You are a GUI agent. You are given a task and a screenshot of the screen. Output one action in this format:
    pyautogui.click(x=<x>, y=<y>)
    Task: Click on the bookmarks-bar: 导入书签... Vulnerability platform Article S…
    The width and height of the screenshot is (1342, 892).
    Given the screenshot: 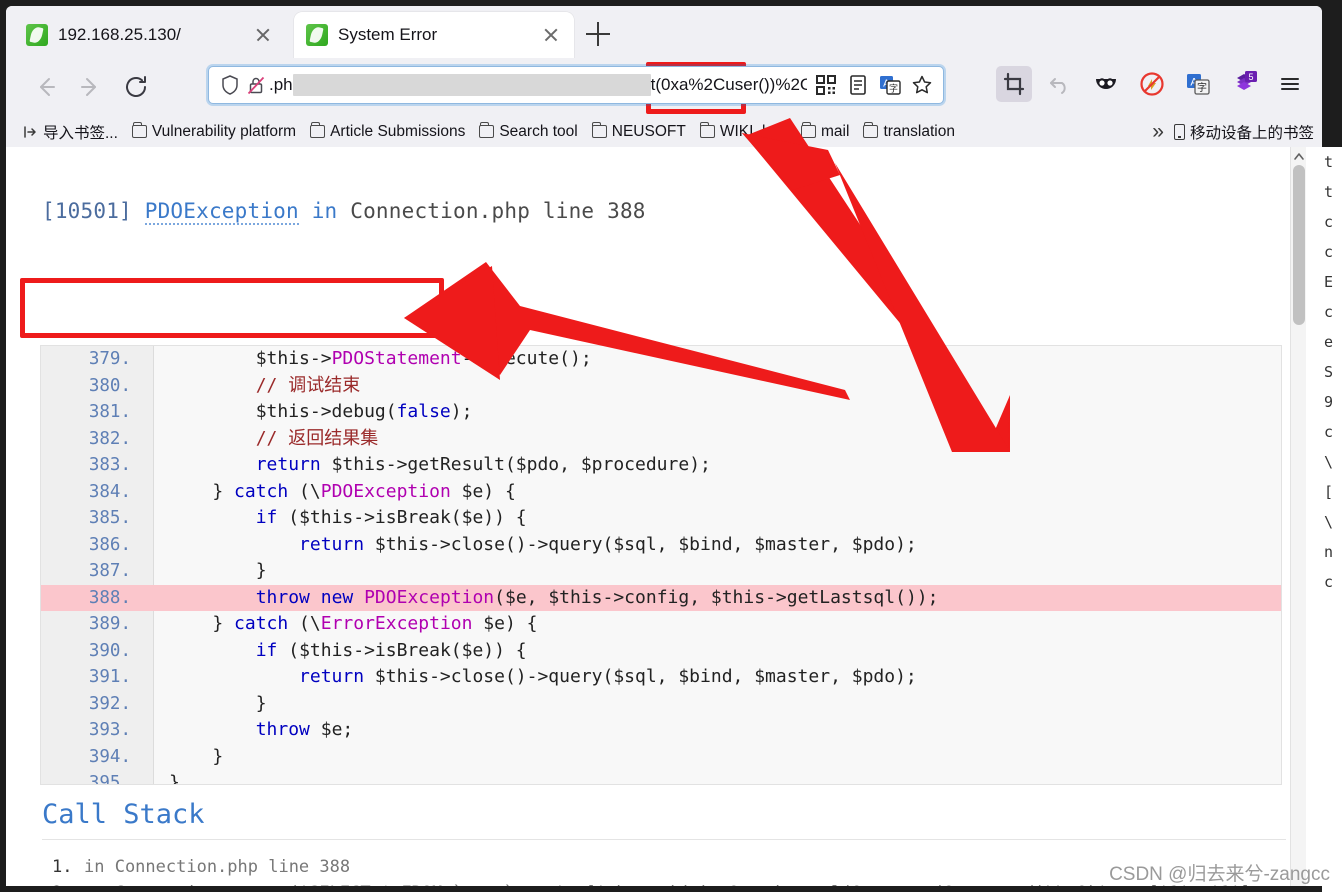 What is the action you would take?
    pyautogui.click(x=664, y=131)
    